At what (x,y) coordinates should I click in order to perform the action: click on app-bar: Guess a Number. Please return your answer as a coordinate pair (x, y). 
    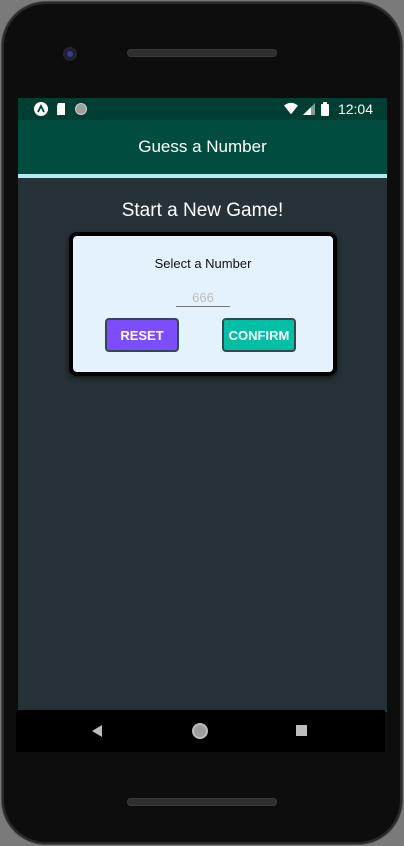
    Looking at the image, I should click on (202, 149).